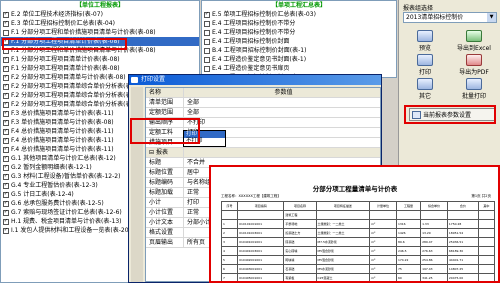 This screenshot has height=283, width=500. I want to click on report-list-item: ✓ E.2 单位工程技术经济指标(表-07), so click(100, 14).